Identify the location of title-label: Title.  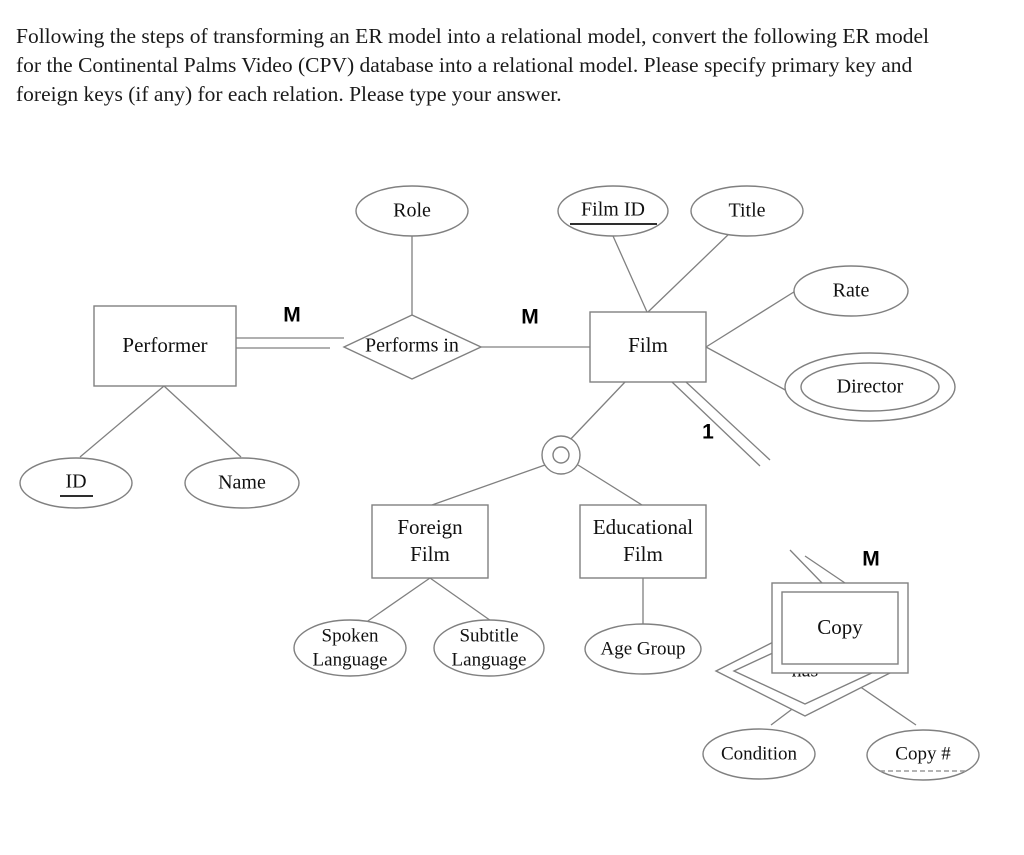
(746, 211).